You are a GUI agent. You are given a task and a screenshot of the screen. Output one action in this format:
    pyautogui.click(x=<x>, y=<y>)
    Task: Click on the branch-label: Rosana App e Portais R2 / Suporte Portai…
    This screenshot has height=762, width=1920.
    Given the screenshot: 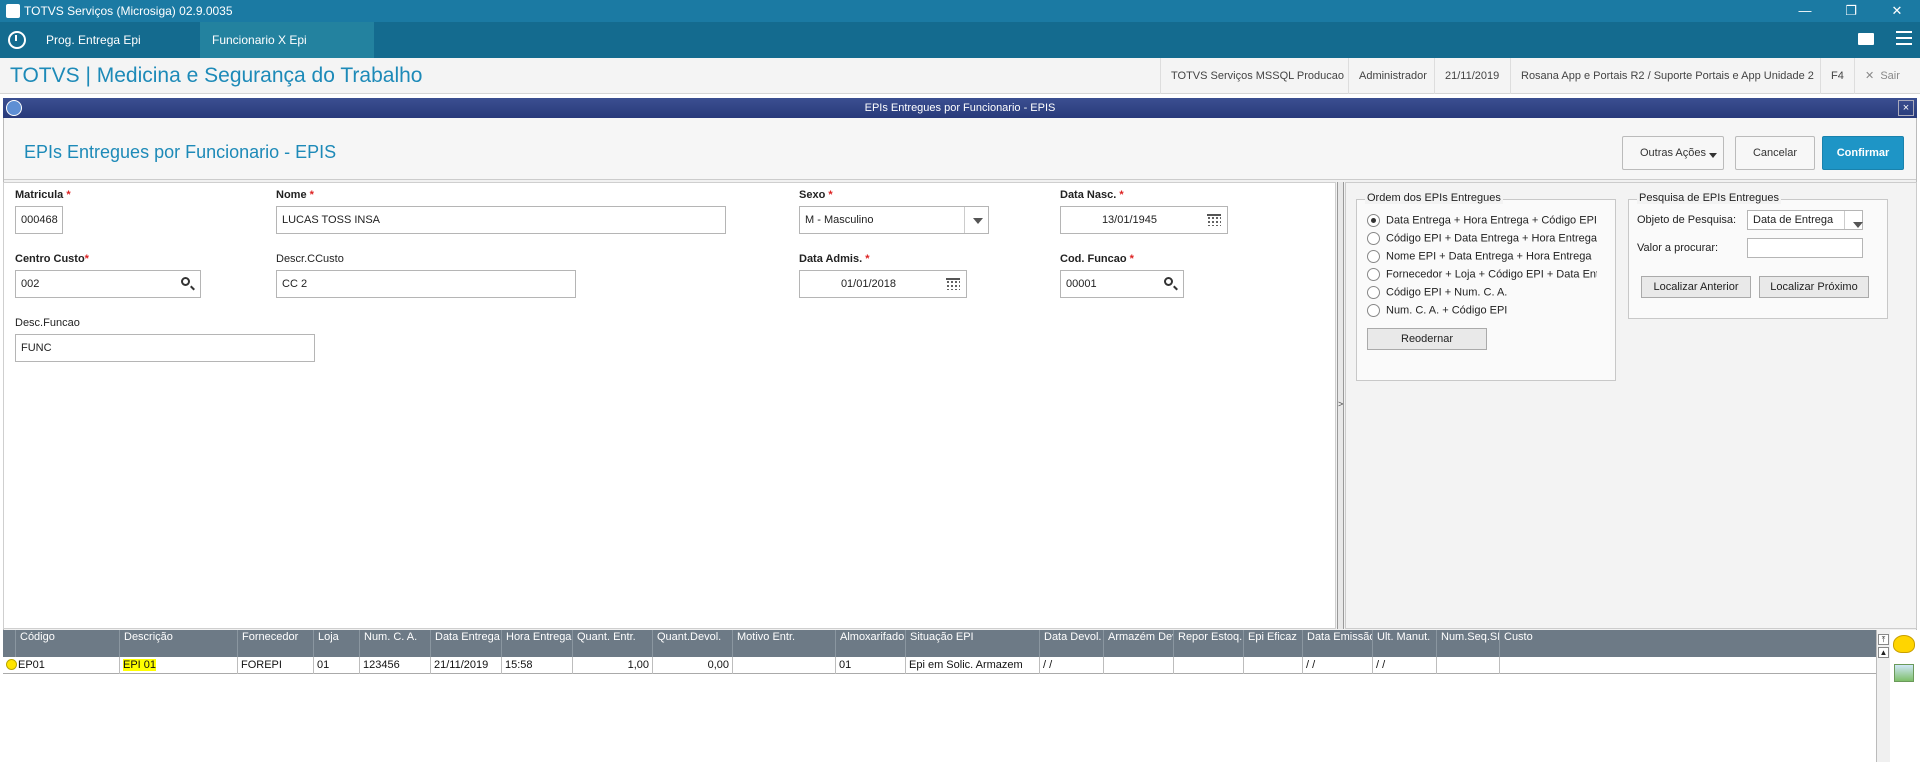 What is the action you would take?
    pyautogui.click(x=1667, y=76)
    